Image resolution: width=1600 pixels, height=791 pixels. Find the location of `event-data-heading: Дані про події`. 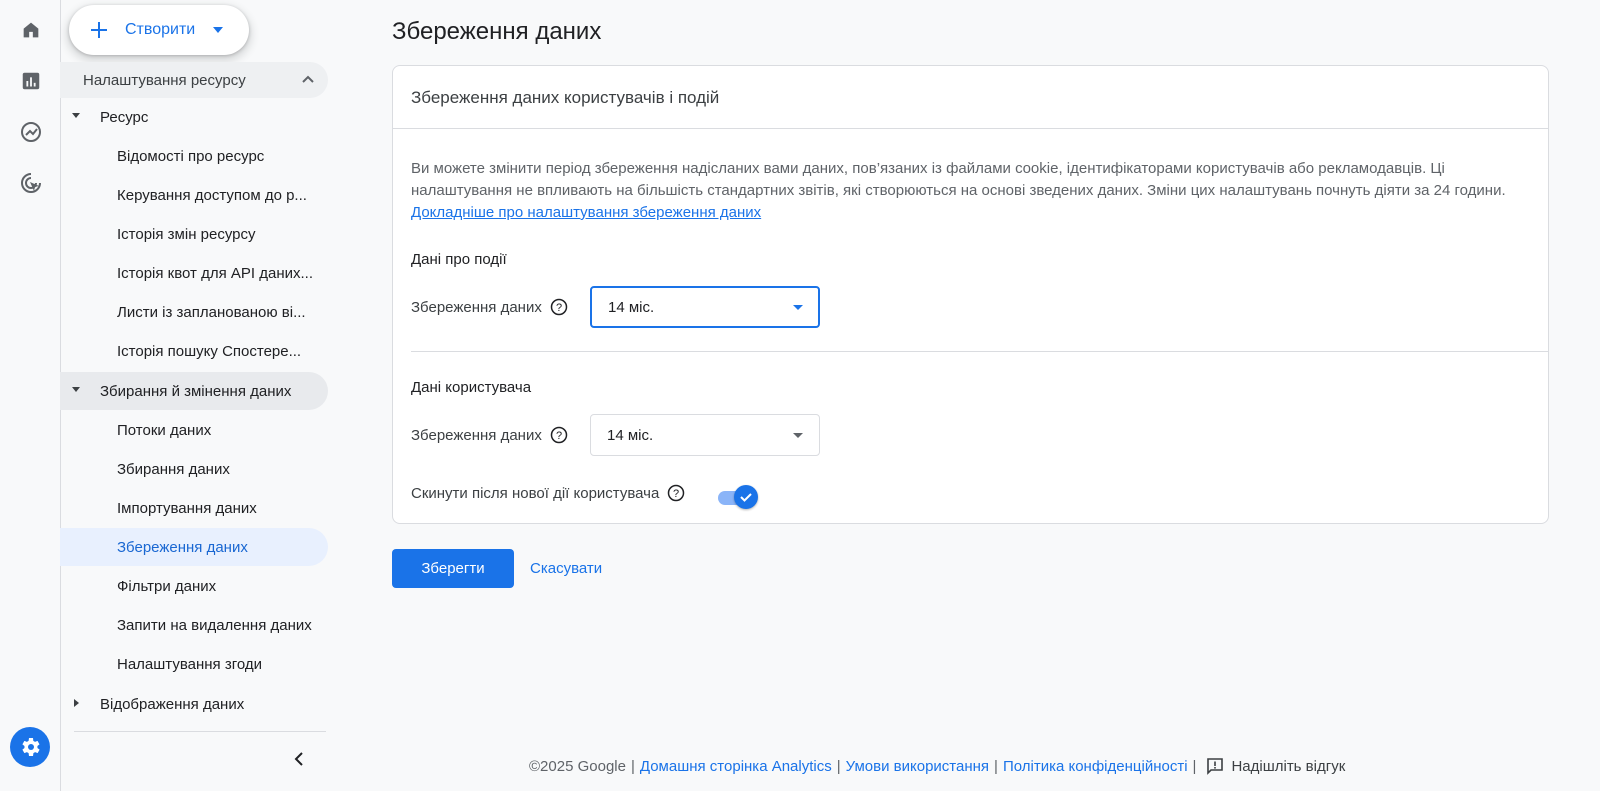

event-data-heading: Дані про події is located at coordinates (459, 259).